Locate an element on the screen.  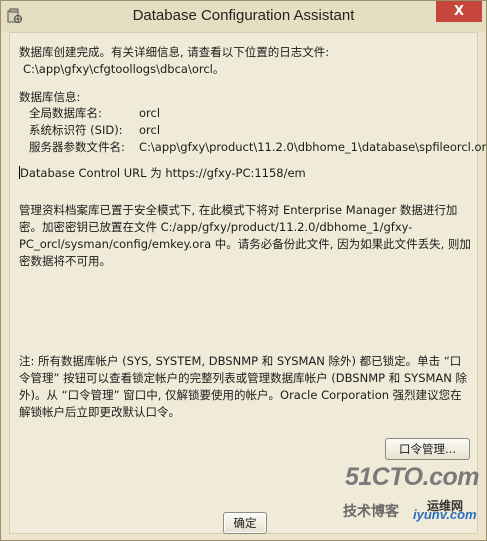
global-db-name-value: orcl is located at coordinates (150, 113).